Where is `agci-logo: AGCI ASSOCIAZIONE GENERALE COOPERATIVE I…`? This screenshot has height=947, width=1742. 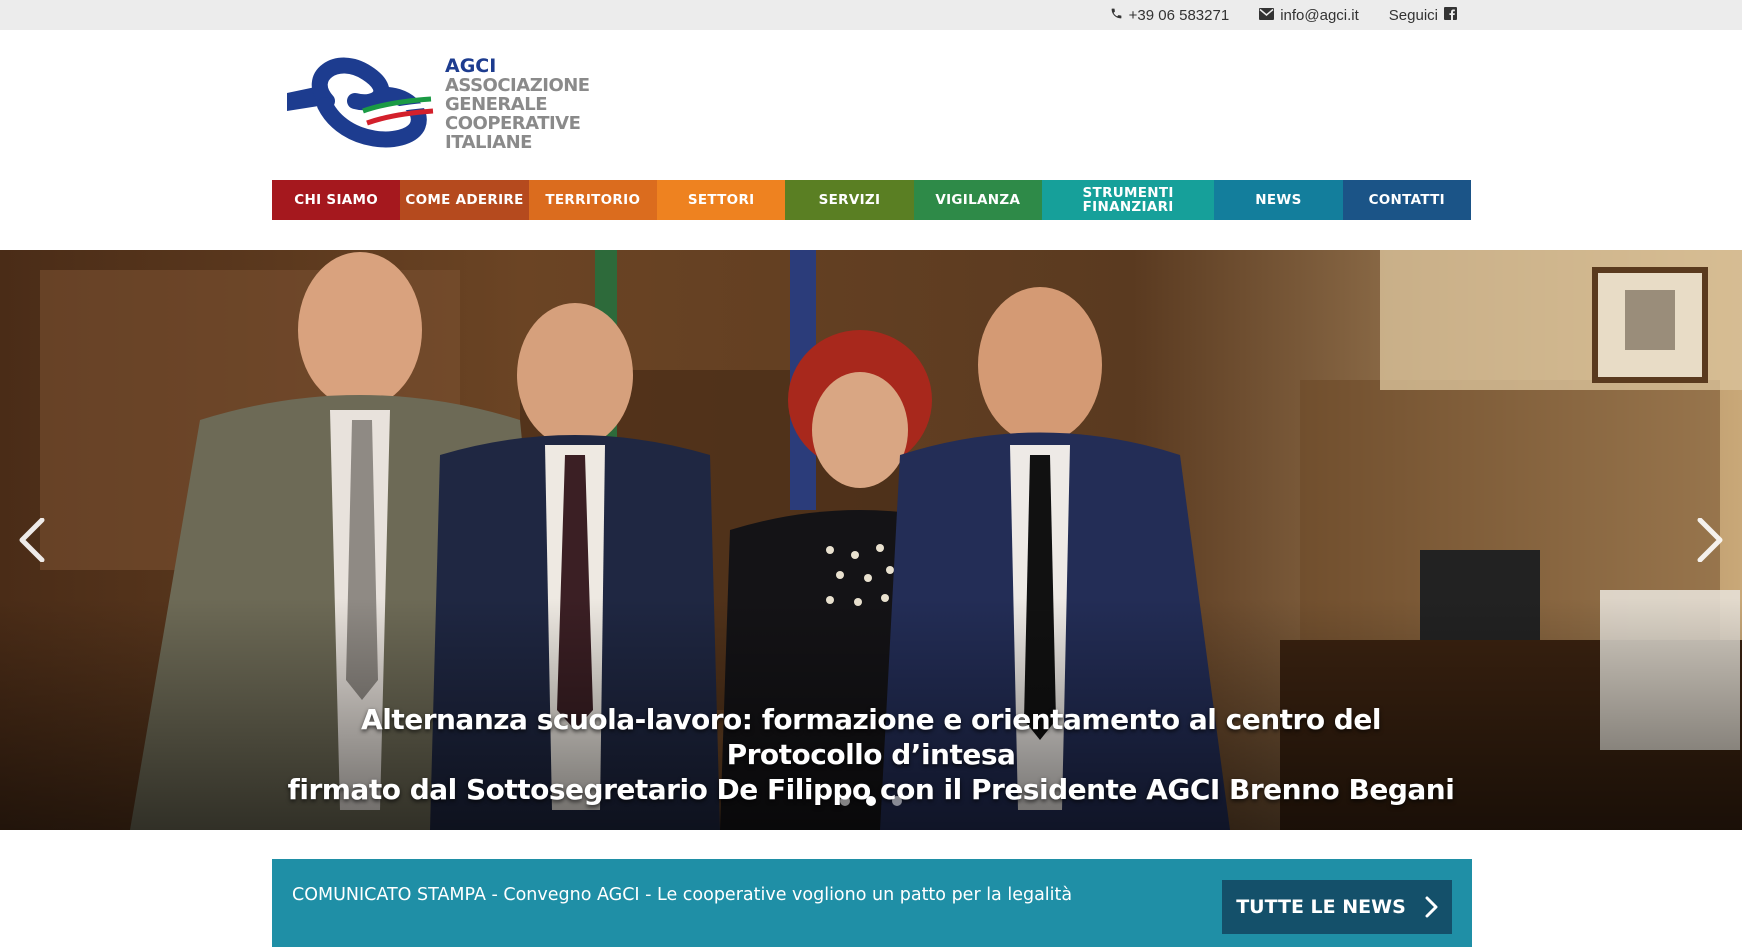 agci-logo: AGCI ASSOCIAZIONE GENERALE COOPERATIVE I… is located at coordinates (437, 105).